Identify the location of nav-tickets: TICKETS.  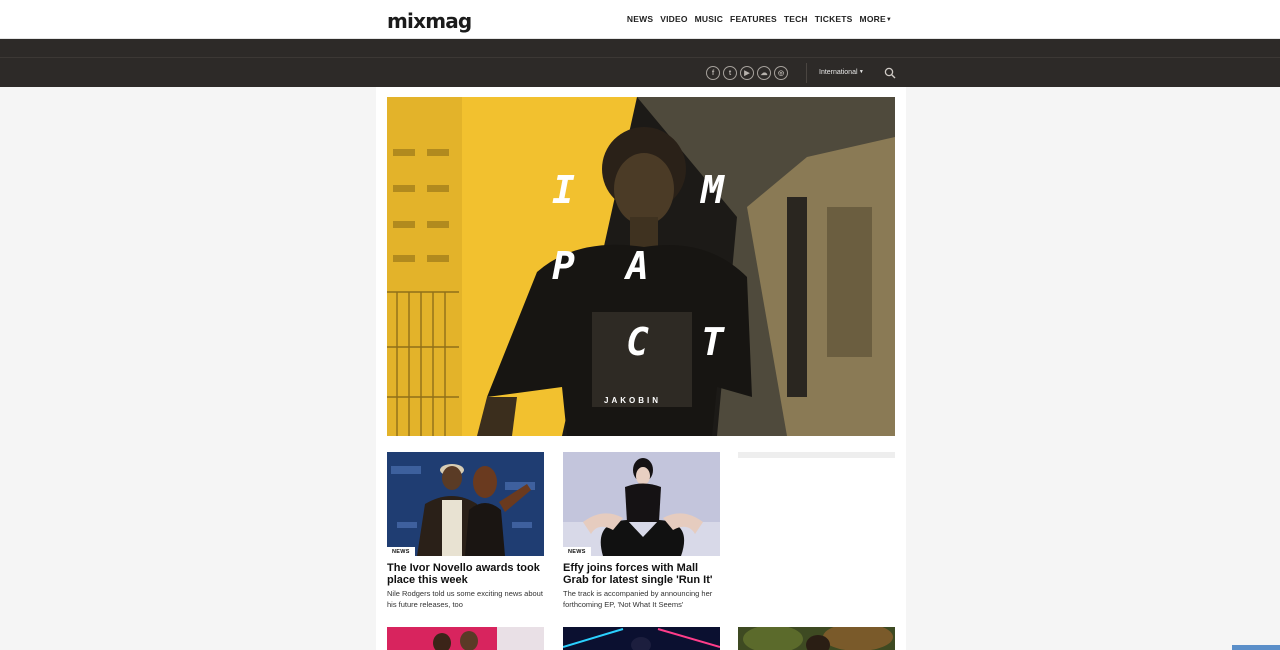
(834, 19).